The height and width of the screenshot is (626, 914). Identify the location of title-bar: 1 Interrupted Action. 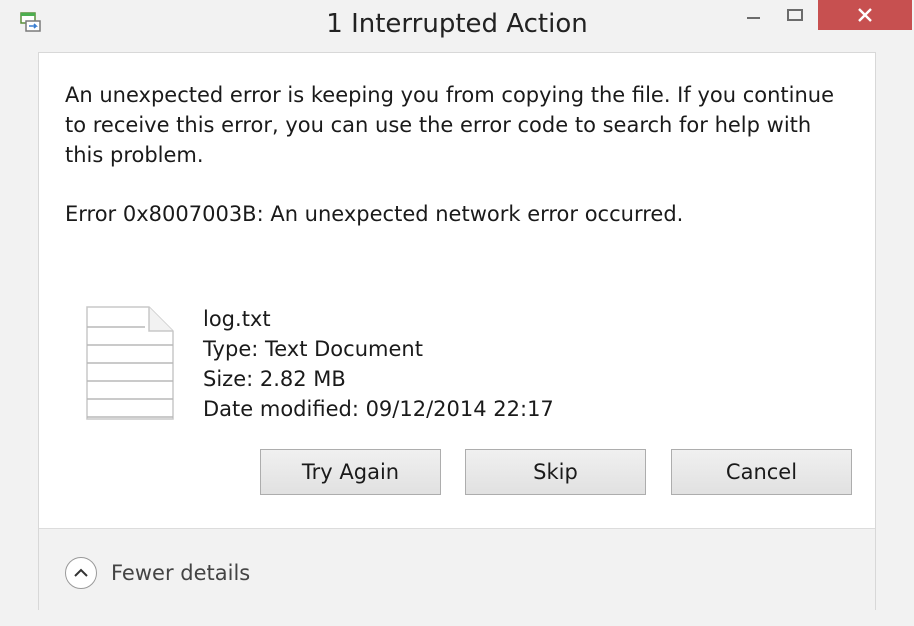
(457, 25).